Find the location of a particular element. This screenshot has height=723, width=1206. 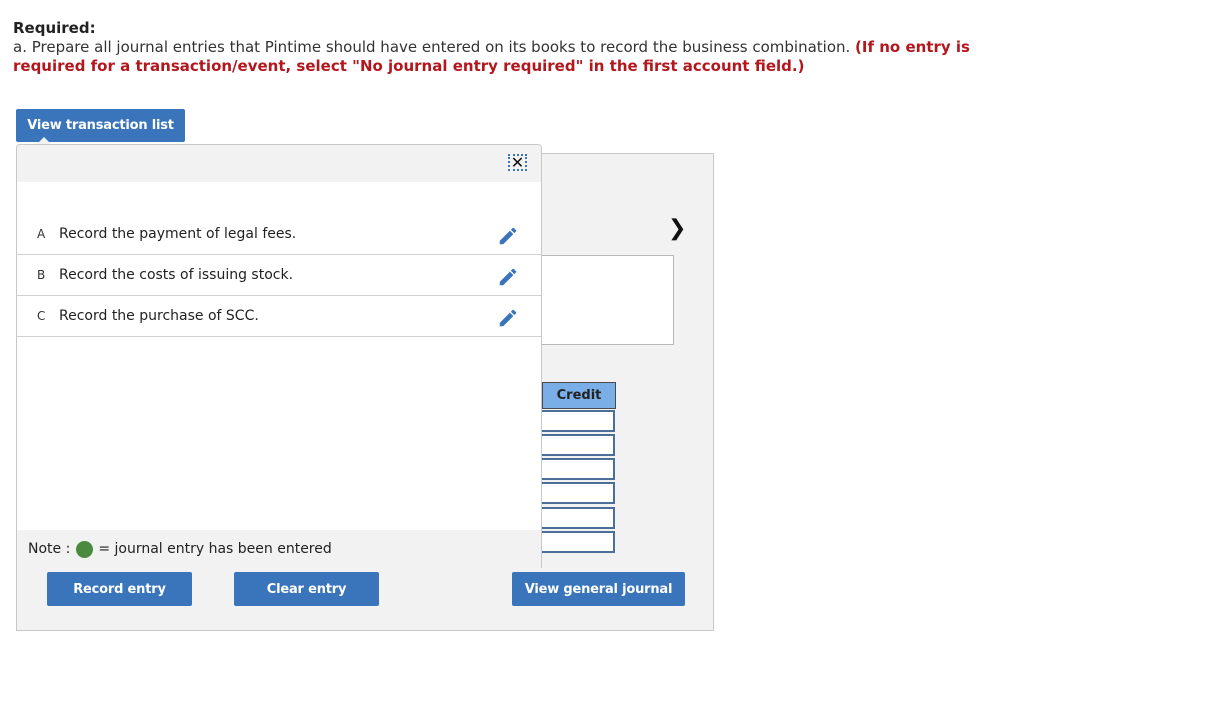

transaction-item: B Record the costs of issuing stock. is located at coordinates (279, 275).